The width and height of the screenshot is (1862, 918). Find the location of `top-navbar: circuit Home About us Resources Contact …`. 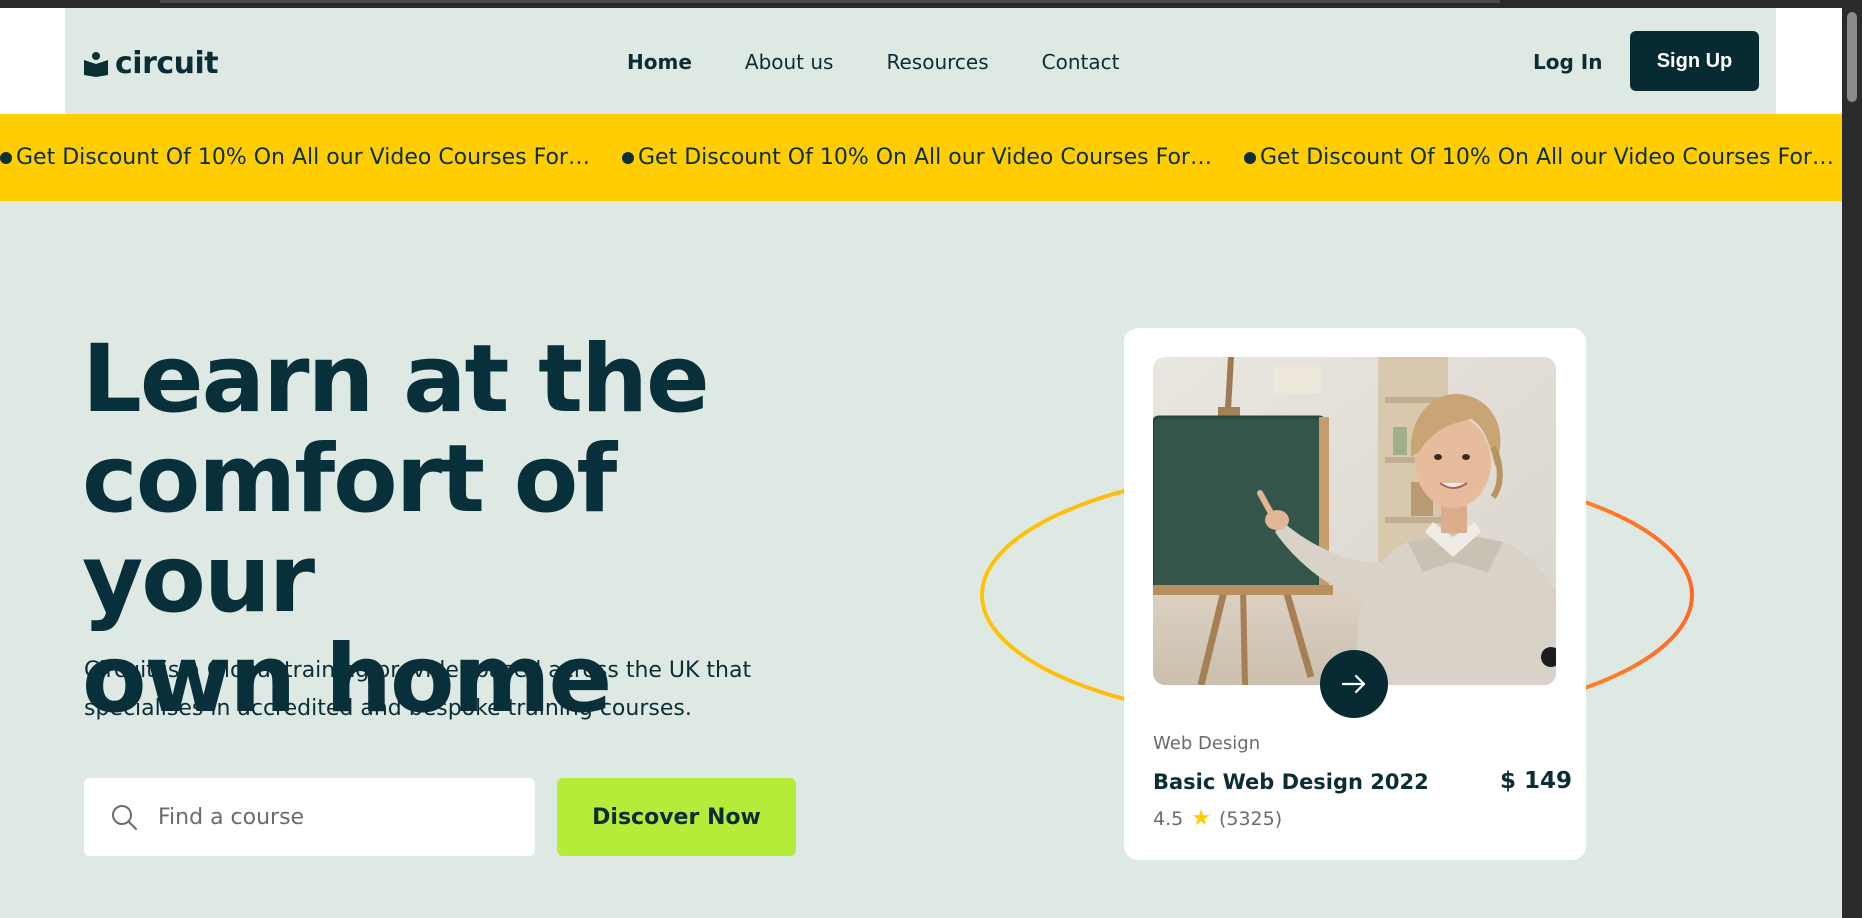

top-navbar: circuit Home About us Resources Contact … is located at coordinates (920, 61).